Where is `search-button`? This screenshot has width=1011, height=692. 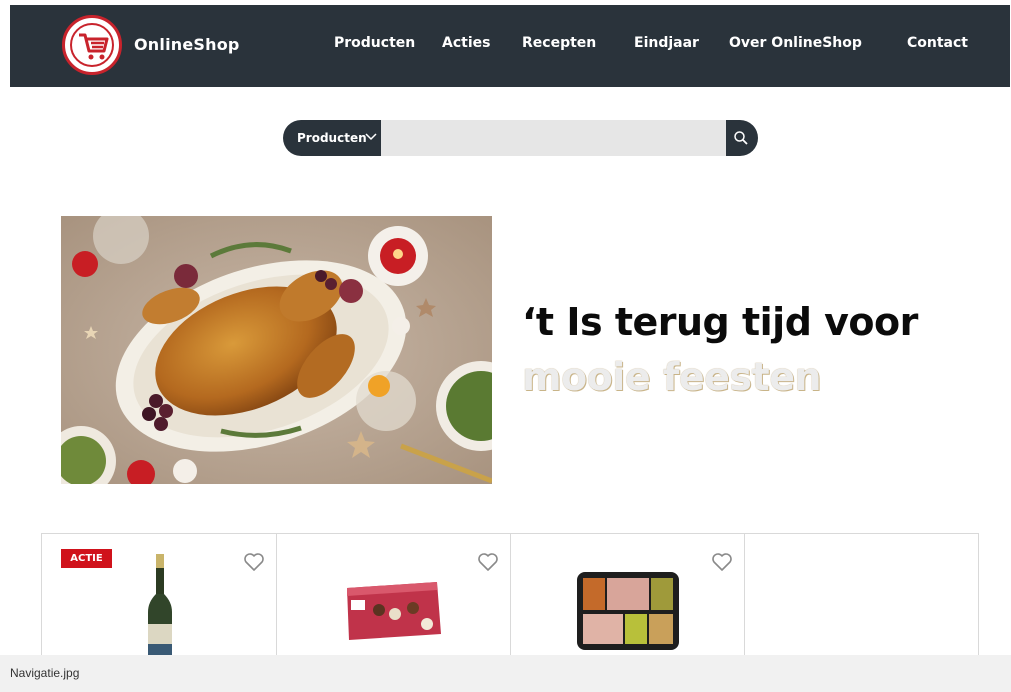 search-button is located at coordinates (742, 138).